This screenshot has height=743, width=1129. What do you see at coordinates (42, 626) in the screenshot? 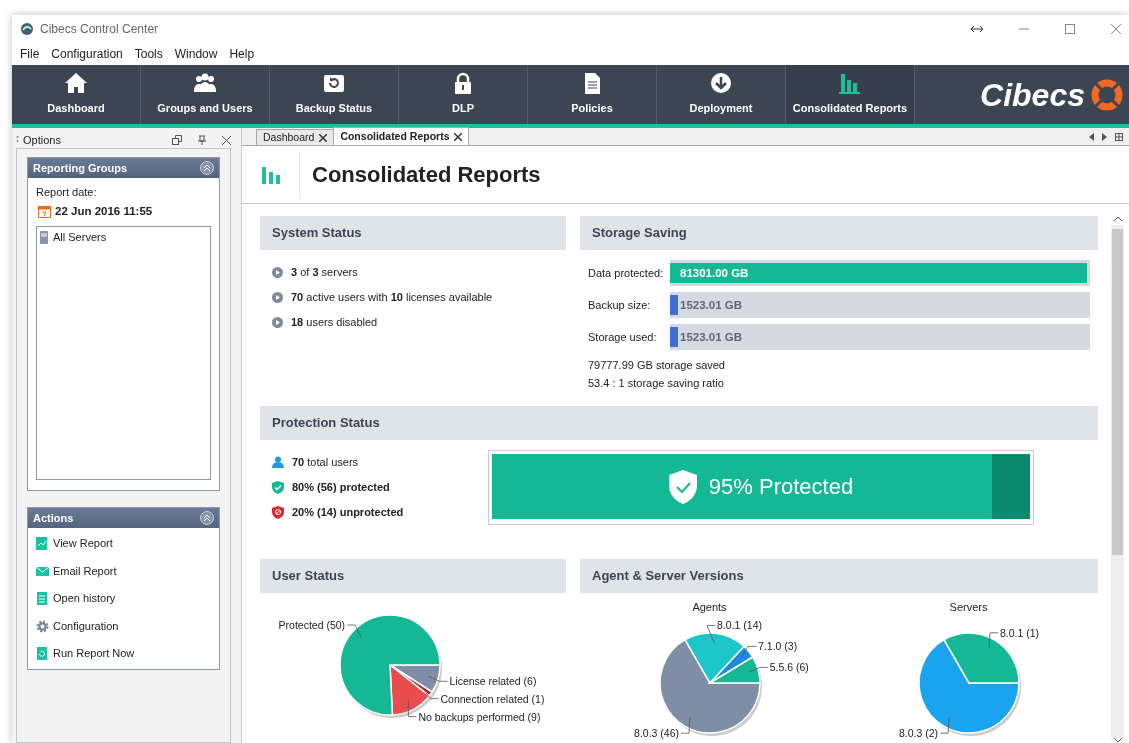
I see `gear-icon` at bounding box center [42, 626].